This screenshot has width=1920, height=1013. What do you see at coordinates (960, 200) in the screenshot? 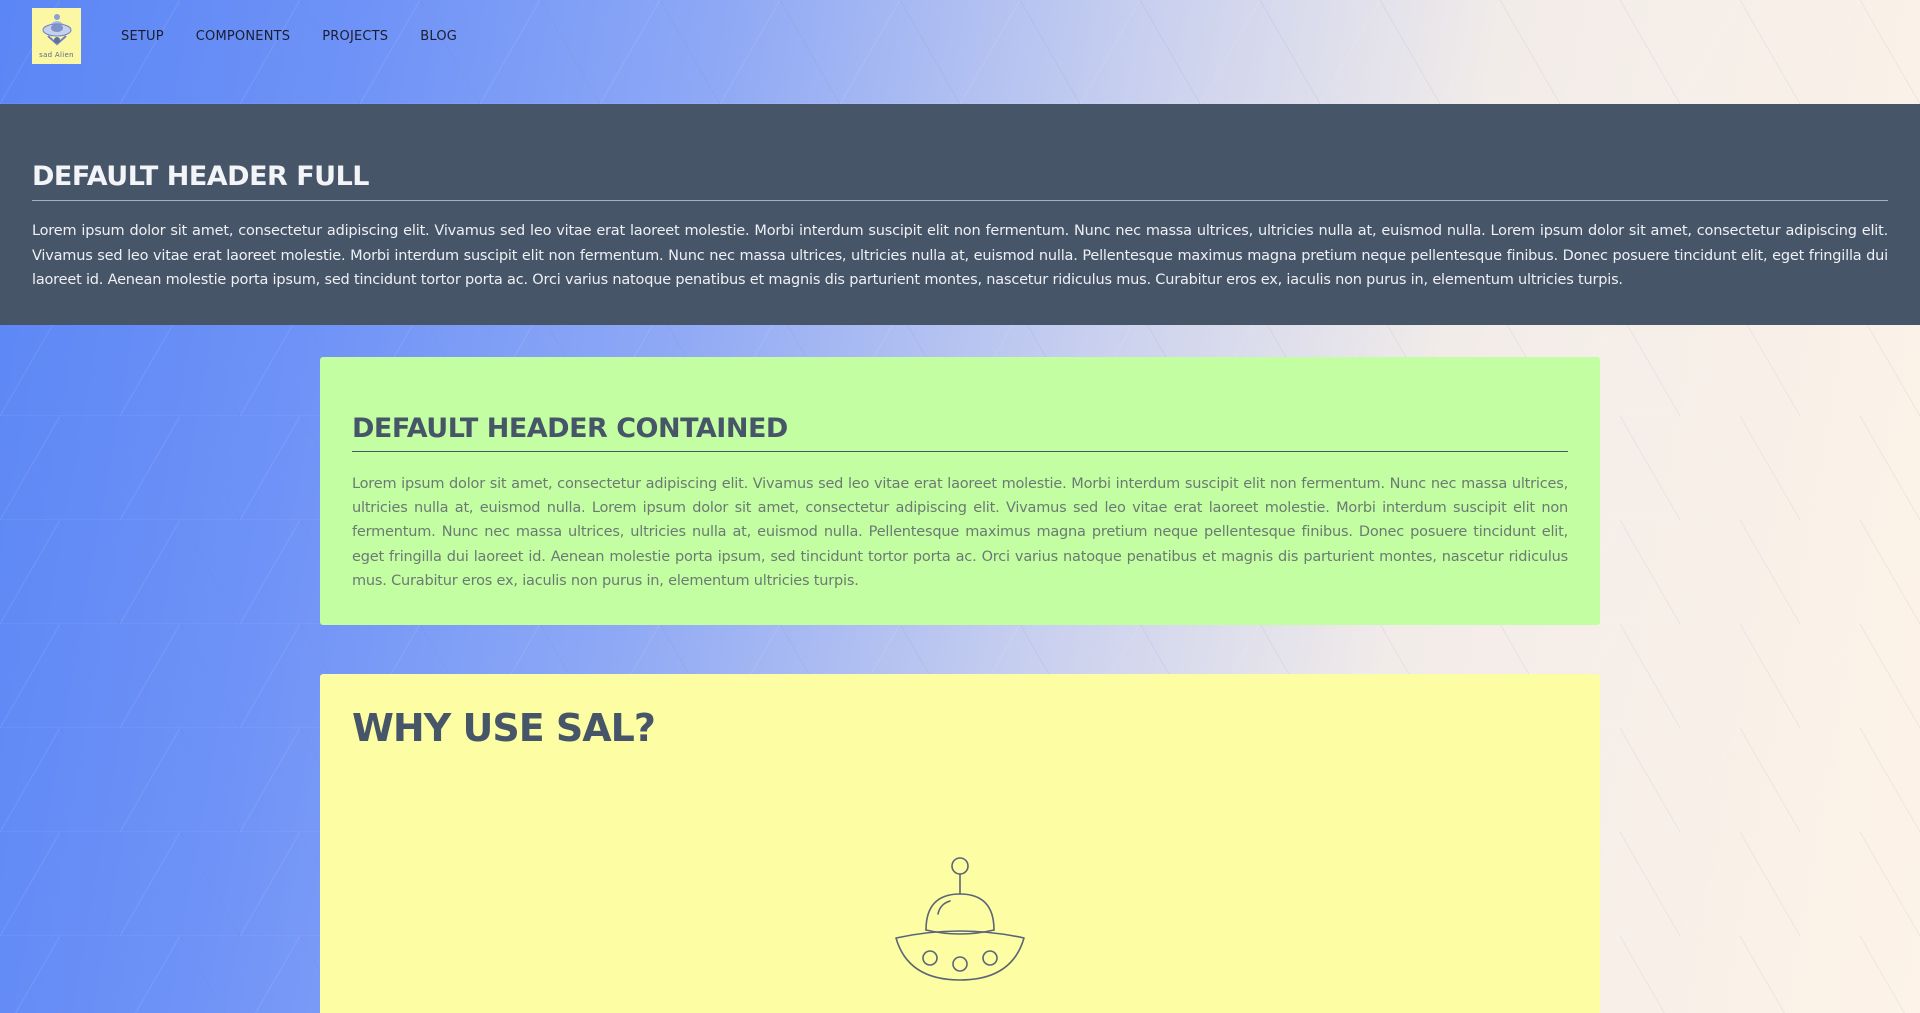
I see `full-header-divider` at bounding box center [960, 200].